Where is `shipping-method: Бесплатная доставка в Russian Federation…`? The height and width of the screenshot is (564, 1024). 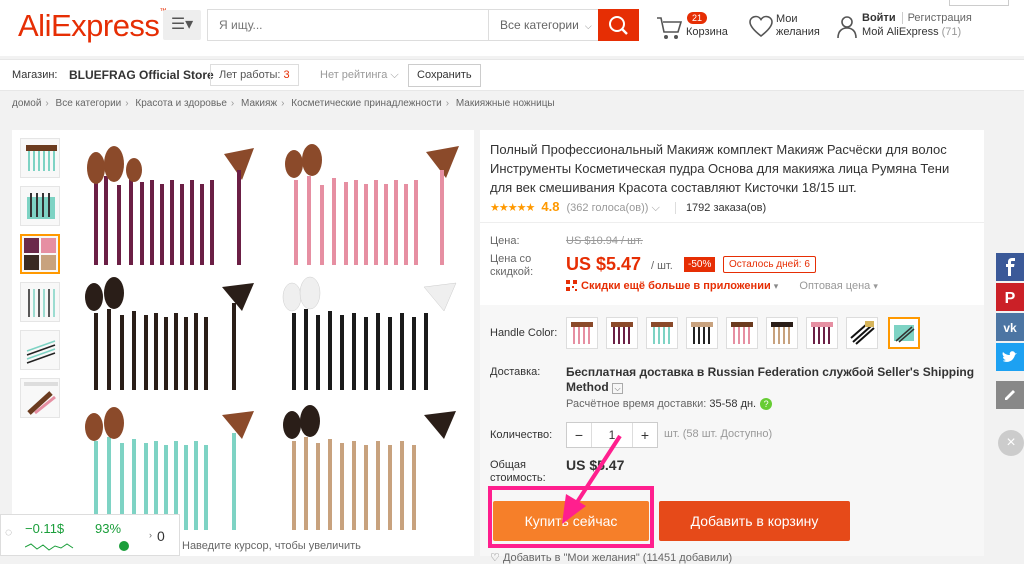
shipping-method: Бесплатная доставка в Russian Federation… is located at coordinates (771, 380).